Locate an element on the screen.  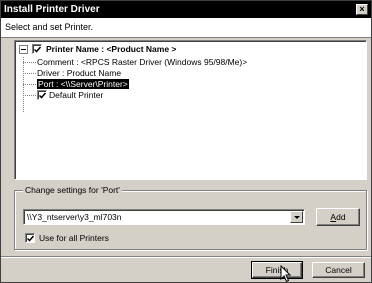
cancel-button: Cancel is located at coordinates (338, 270).